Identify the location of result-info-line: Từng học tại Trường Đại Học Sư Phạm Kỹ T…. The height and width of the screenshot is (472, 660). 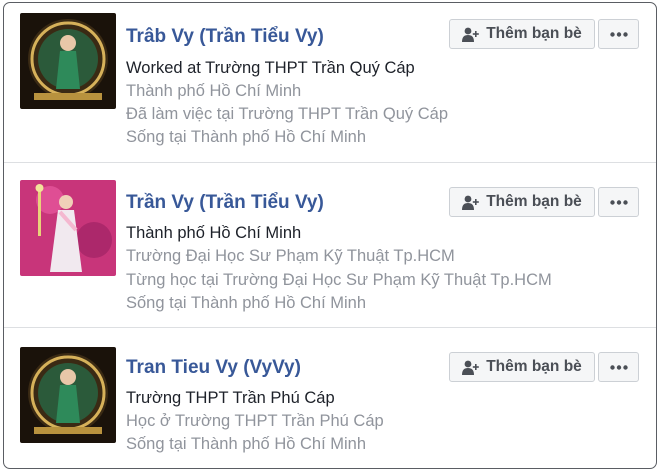
(339, 280).